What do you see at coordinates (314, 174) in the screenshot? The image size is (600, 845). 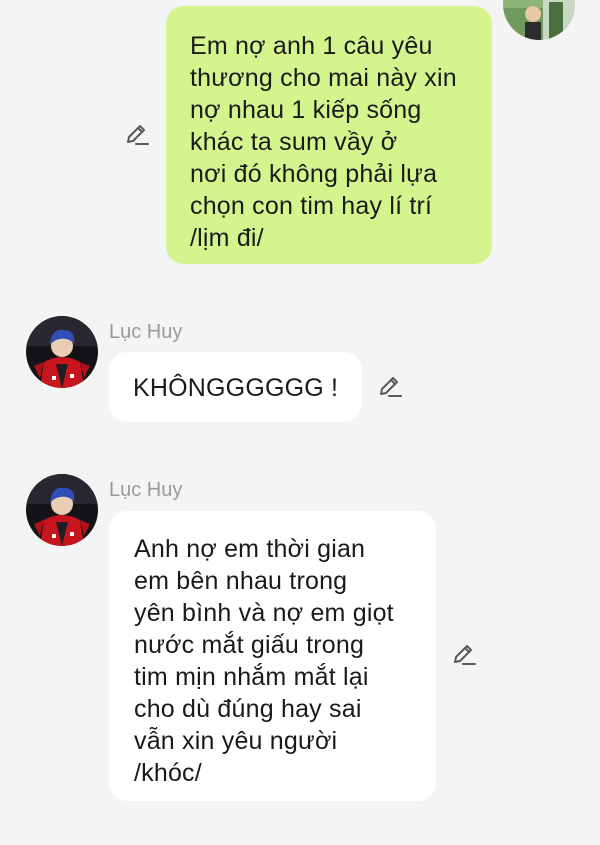 I see `message-text-line: nơi đó không phải lựa` at bounding box center [314, 174].